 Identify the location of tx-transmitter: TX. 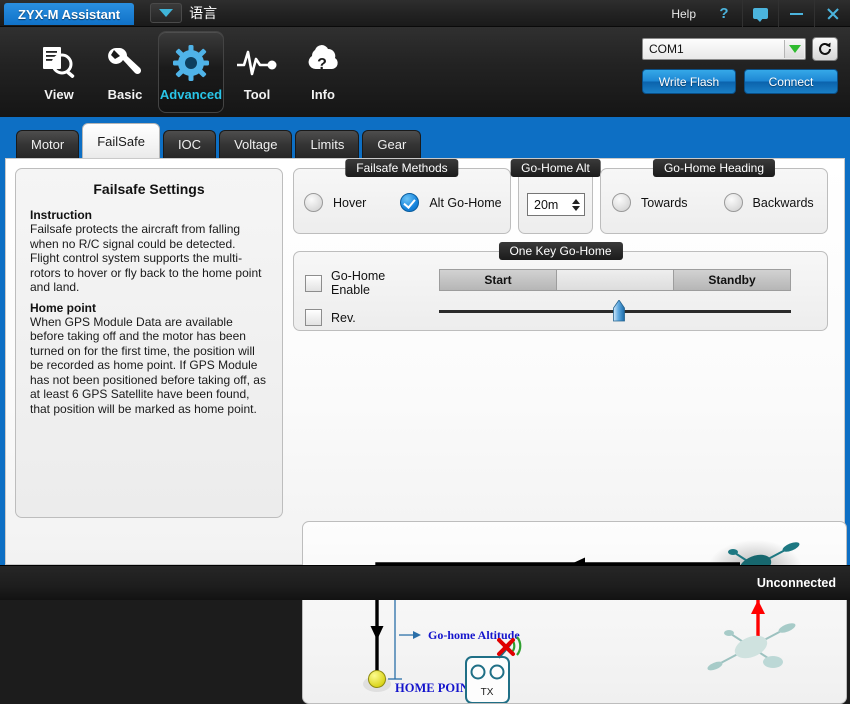
(493, 669).